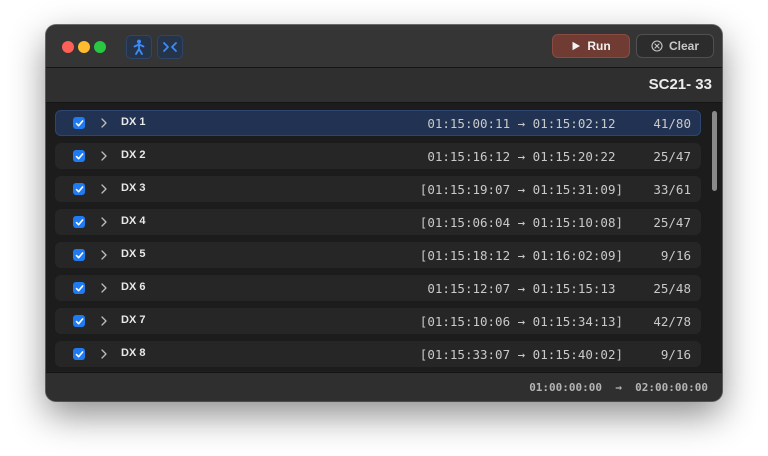 The width and height of the screenshot is (768, 456). I want to click on minimize-window-button, so click(84, 47).